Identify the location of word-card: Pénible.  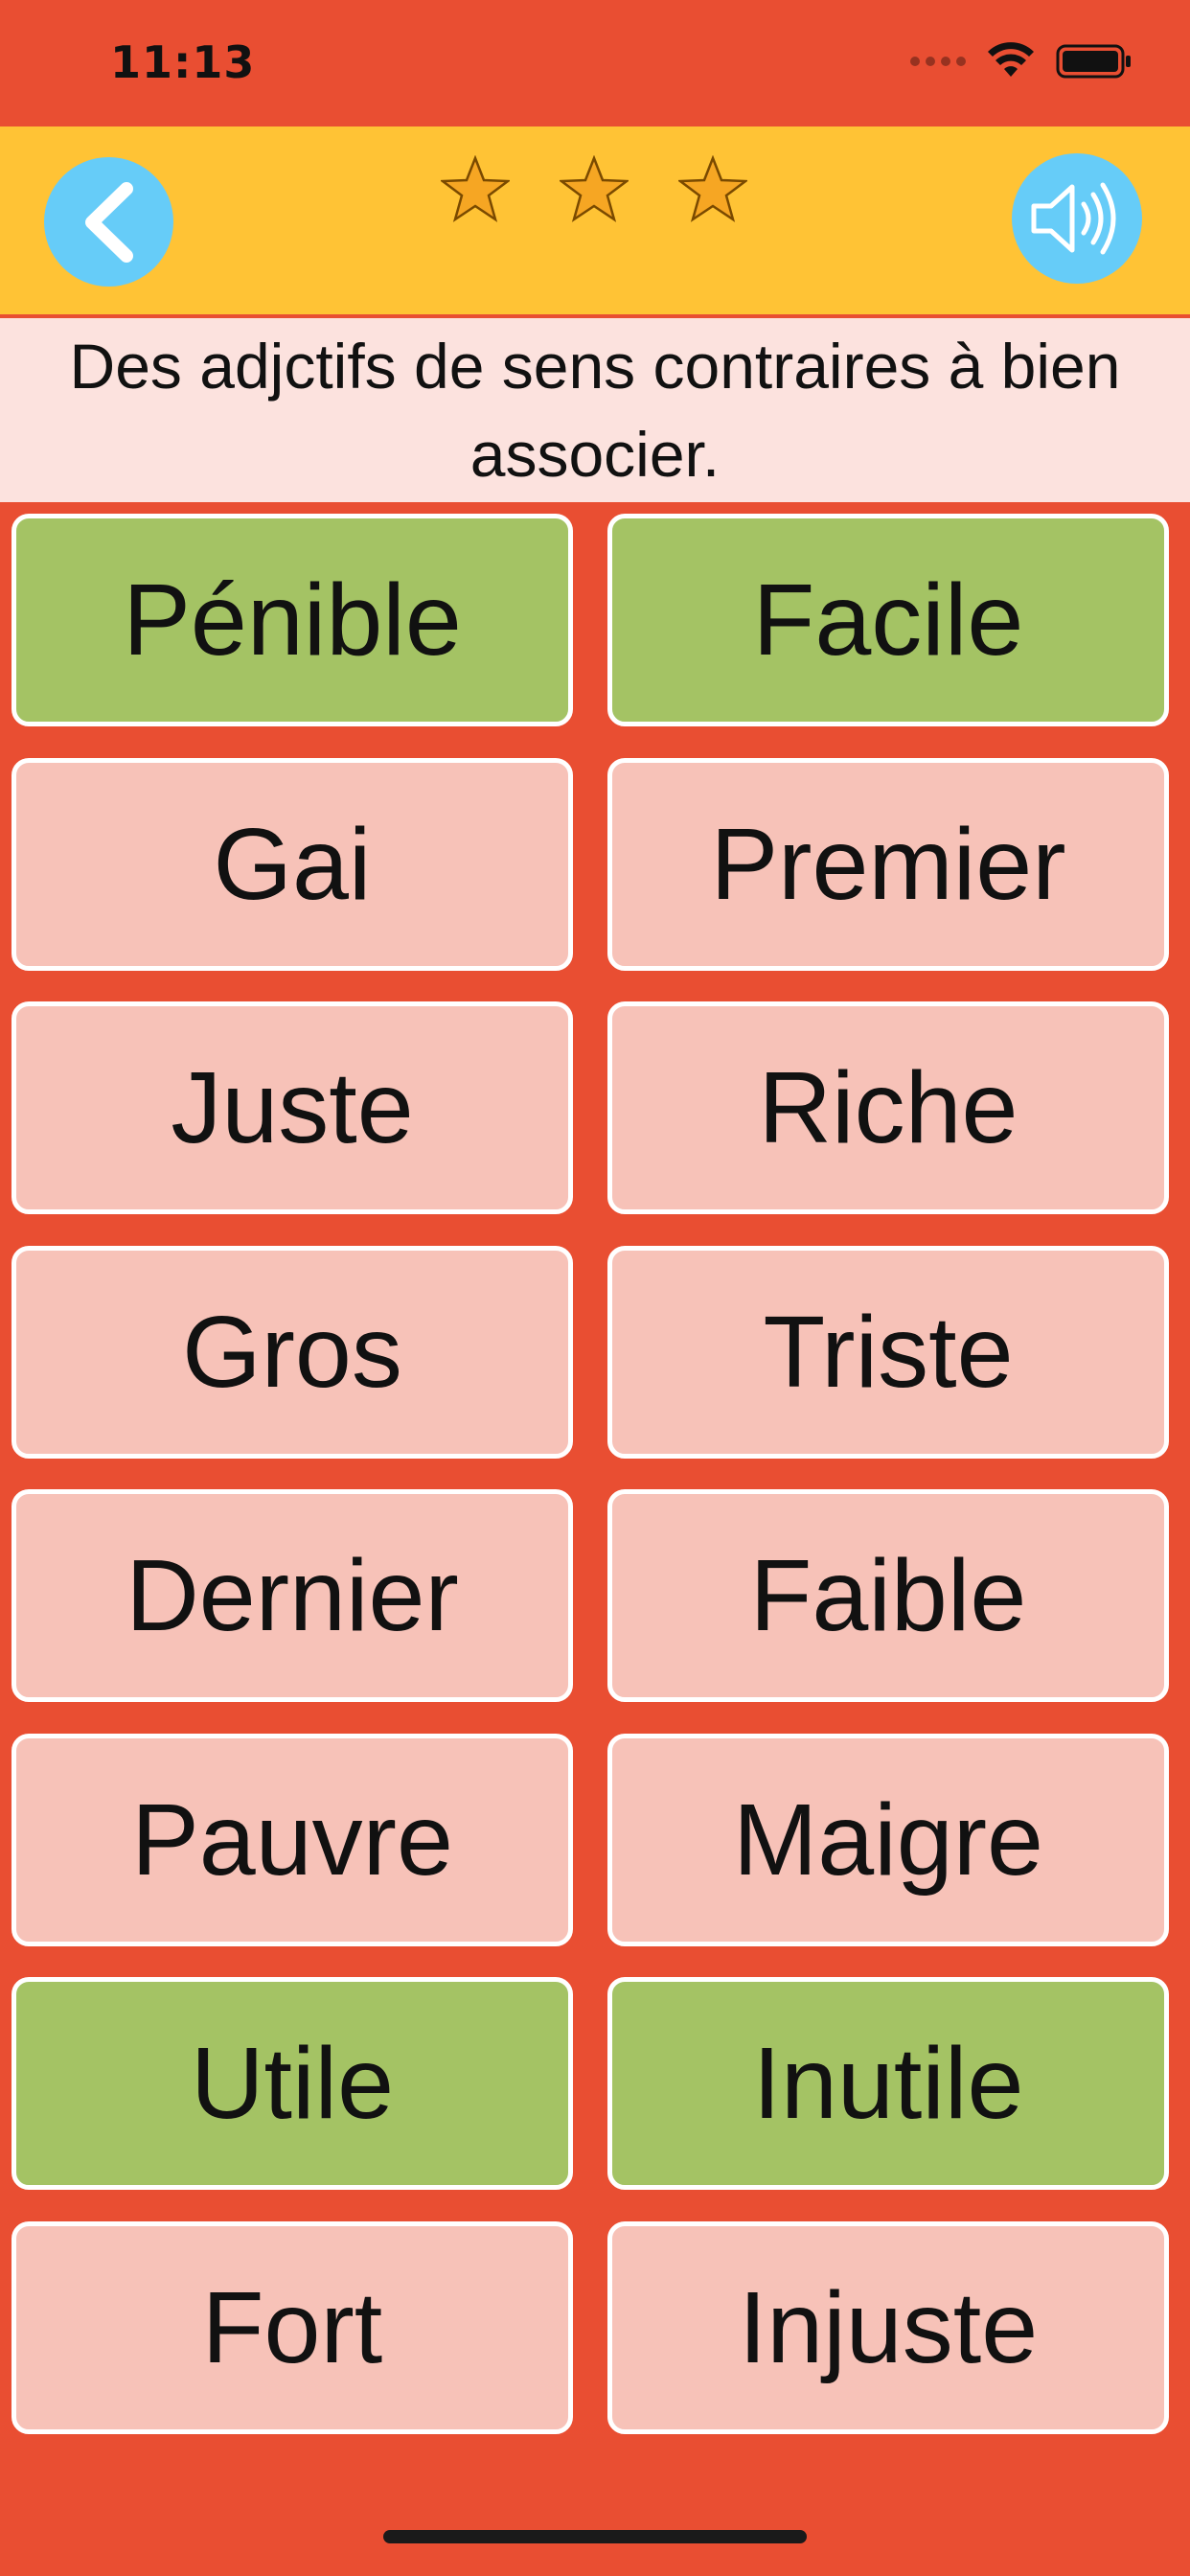
(292, 620).